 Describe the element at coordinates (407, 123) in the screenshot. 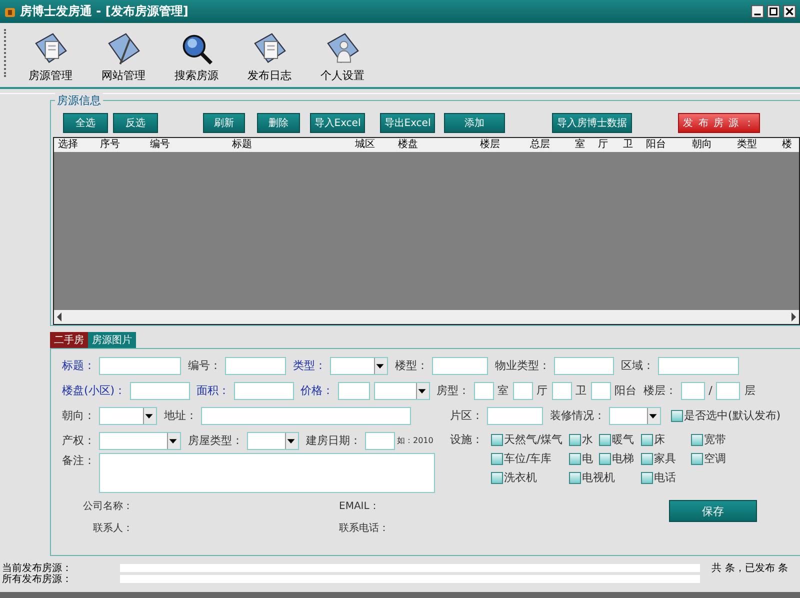

I see `action-button: 导出Excel` at that location.